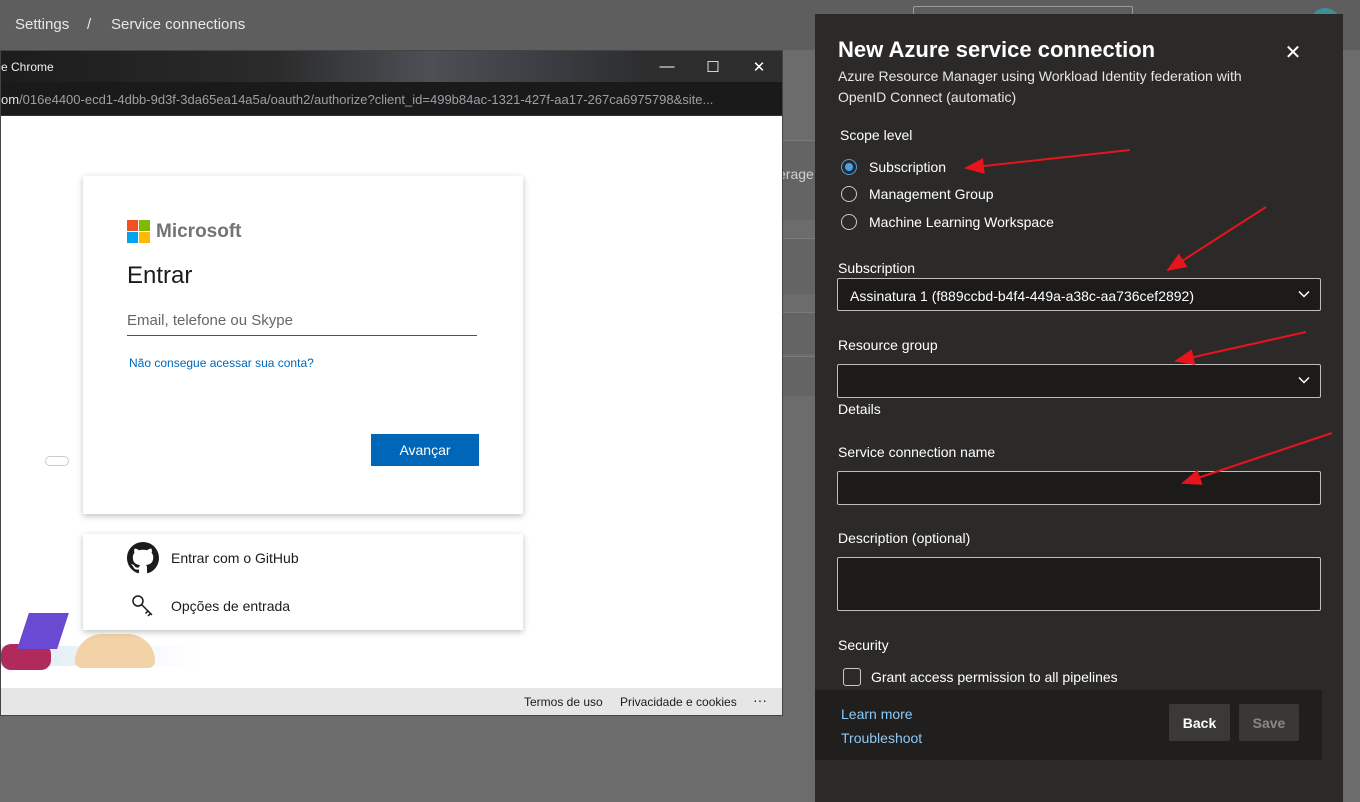  What do you see at coordinates (852, 677) in the screenshot?
I see `checkbox-icon` at bounding box center [852, 677].